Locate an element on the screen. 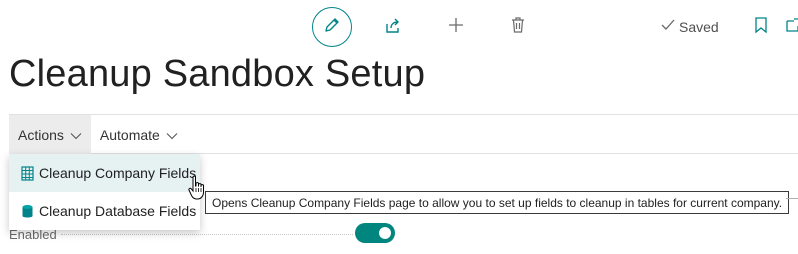 The image size is (798, 254). page-title: Cleanup Sandbox Setup is located at coordinates (217, 74).